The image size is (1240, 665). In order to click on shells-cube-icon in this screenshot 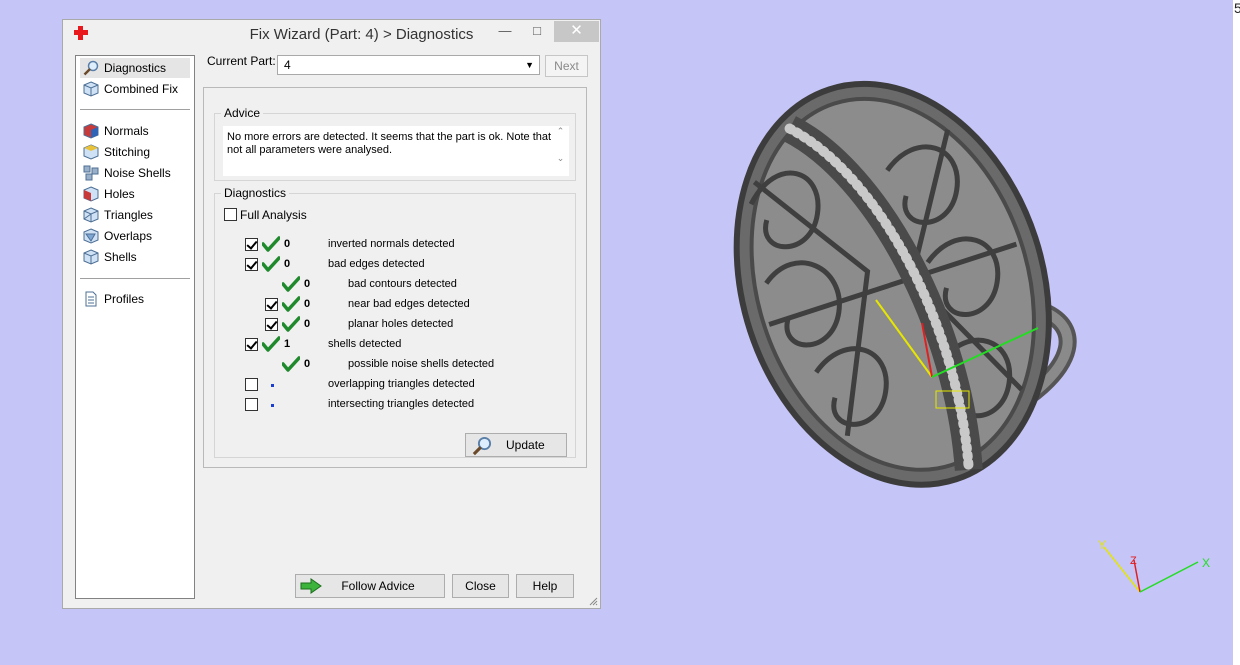, I will do `click(91, 257)`.